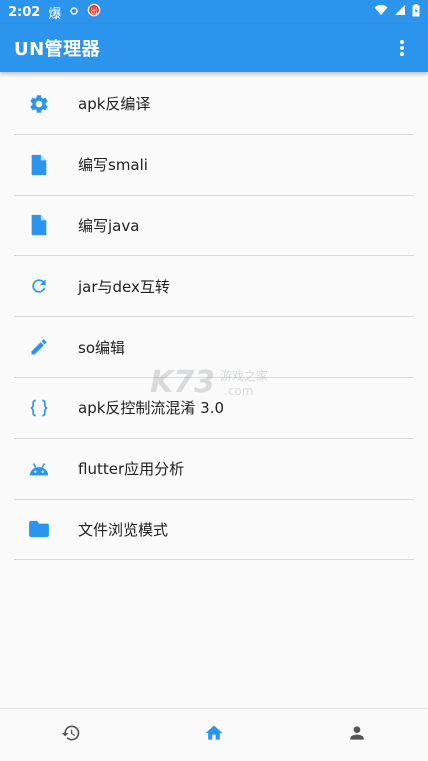  I want to click on menu-item-label: flutter应用分析, so click(131, 469).